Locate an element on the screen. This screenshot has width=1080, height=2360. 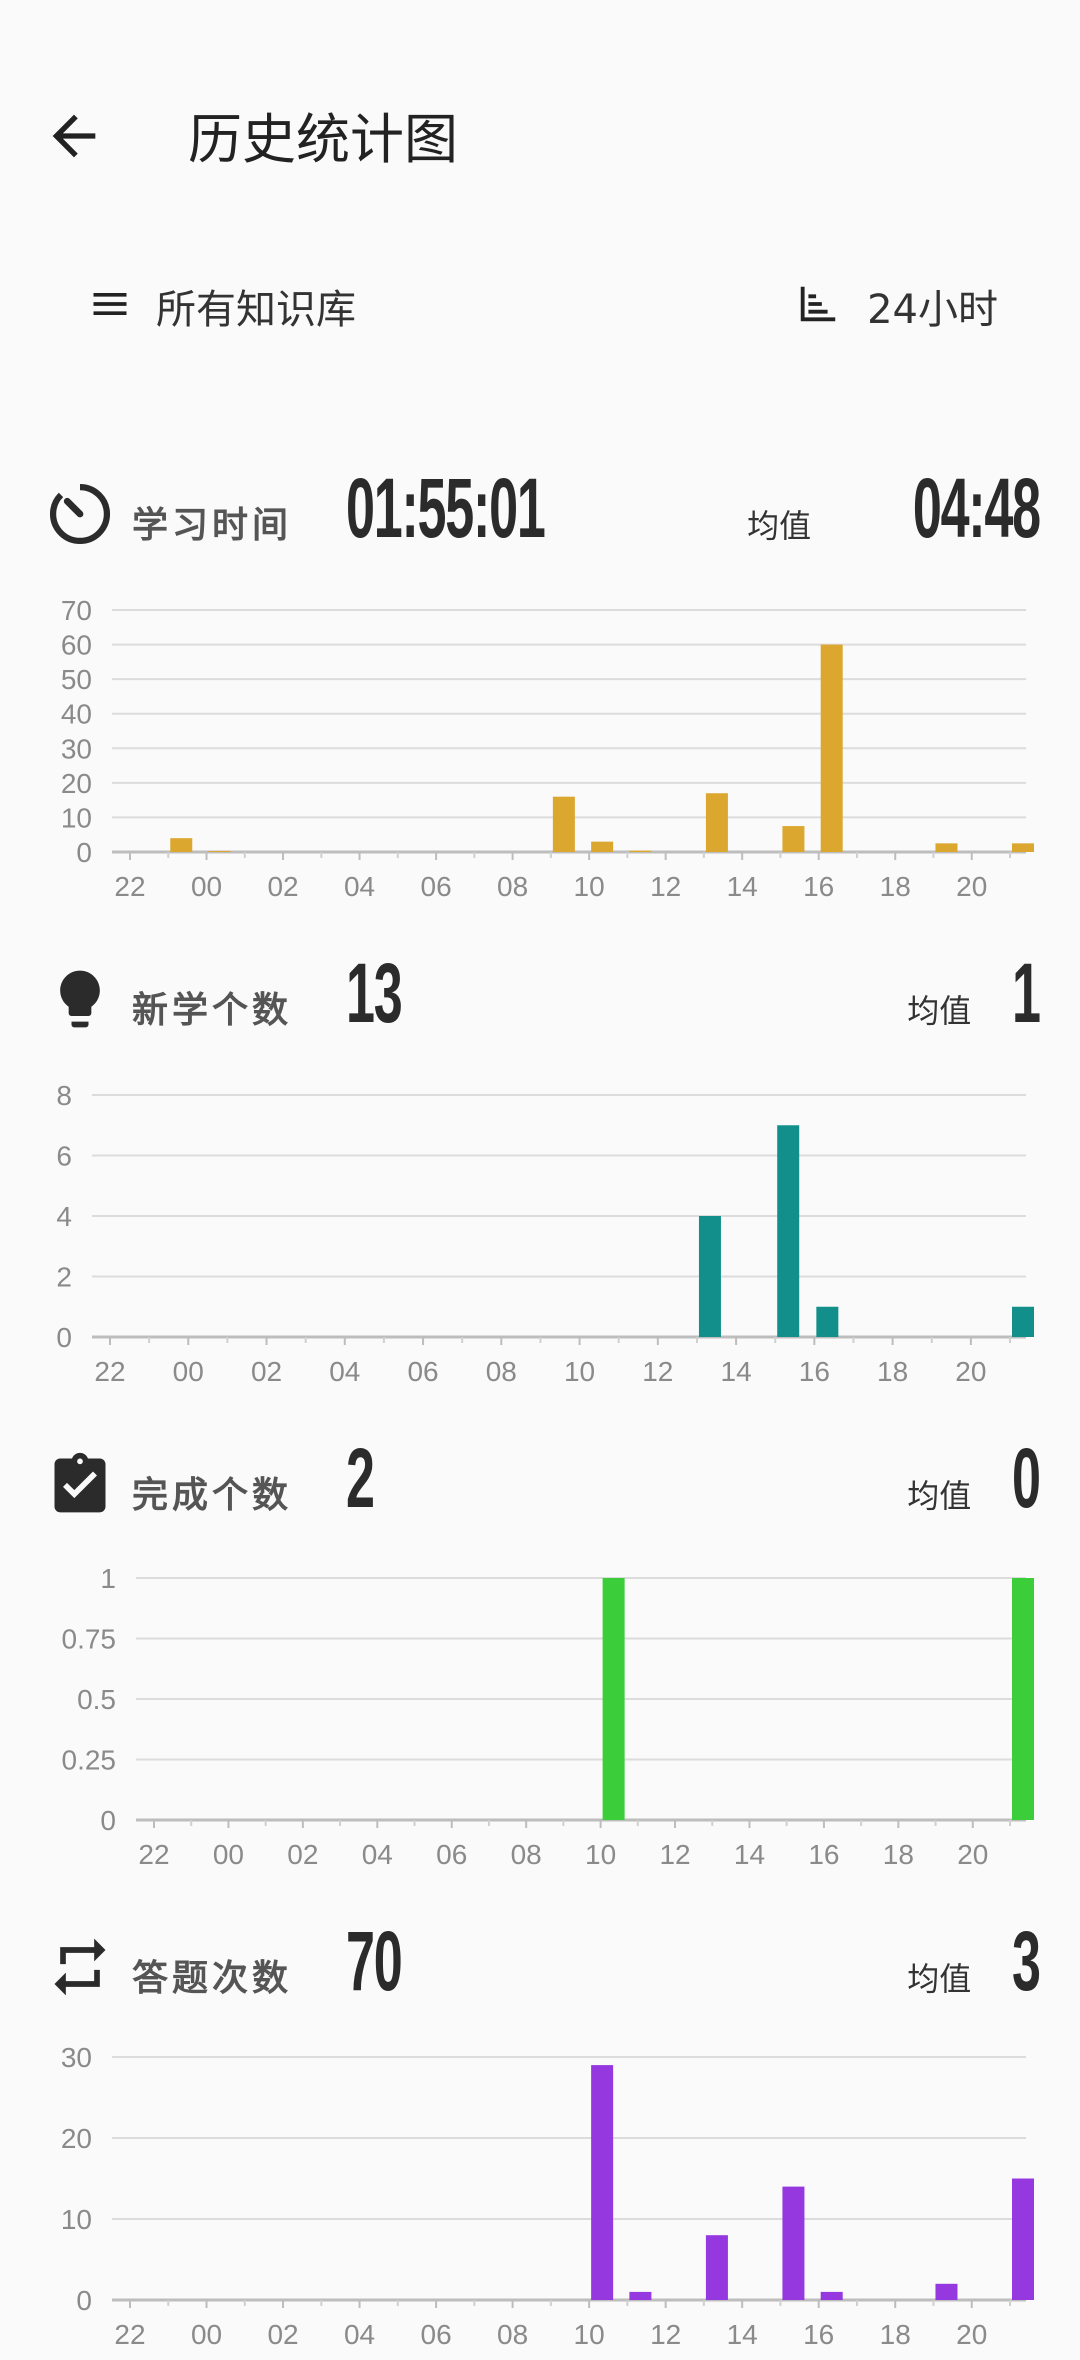
y-tick-label: 10 is located at coordinates (76, 817).